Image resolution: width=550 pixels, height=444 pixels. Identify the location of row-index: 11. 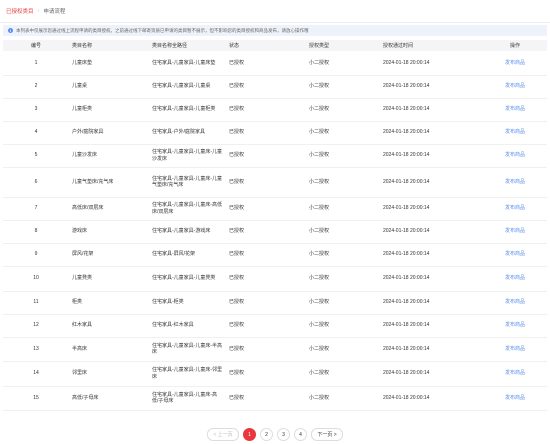
(36, 303).